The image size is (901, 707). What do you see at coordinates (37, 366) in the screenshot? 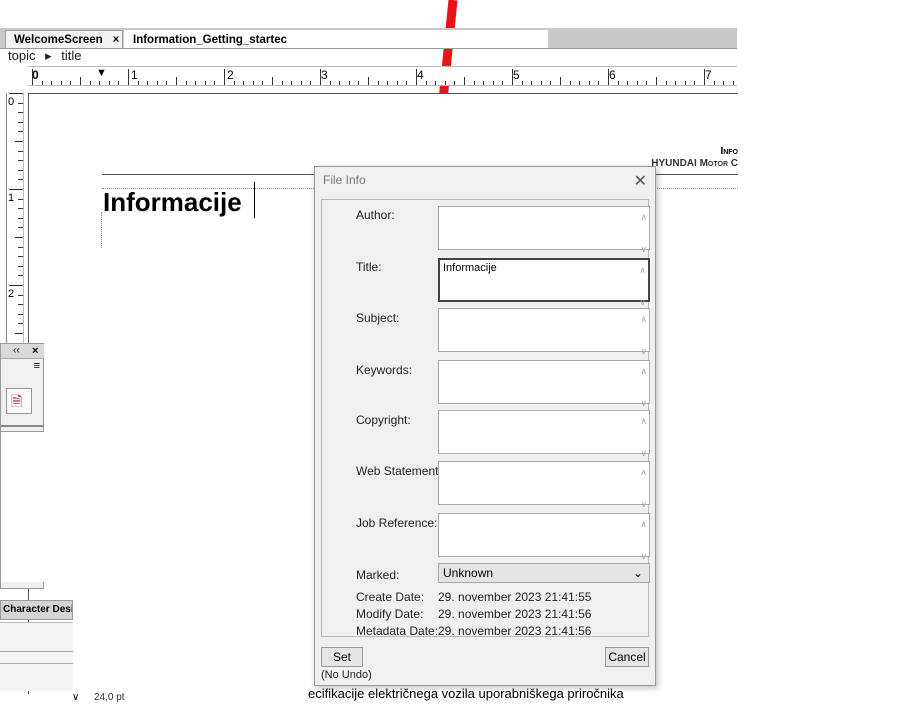
I see `panel-menu-icon: ≡` at bounding box center [37, 366].